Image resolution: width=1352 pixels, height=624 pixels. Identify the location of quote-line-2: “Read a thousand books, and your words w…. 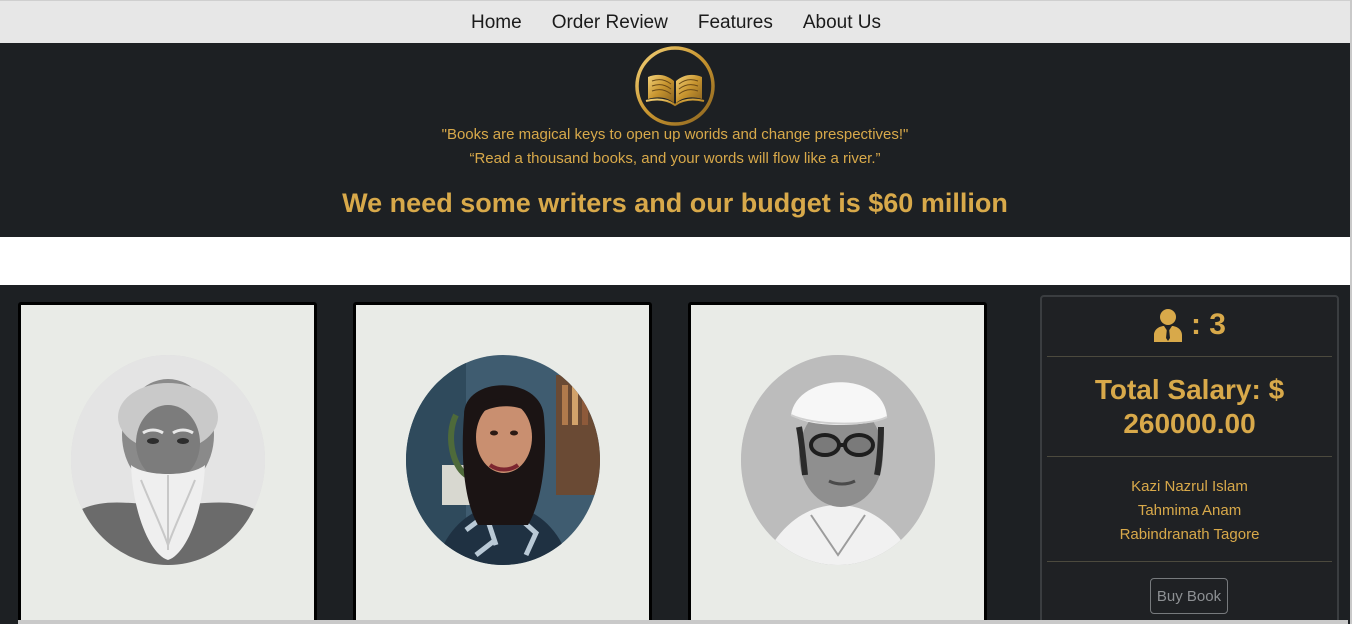
(675, 158).